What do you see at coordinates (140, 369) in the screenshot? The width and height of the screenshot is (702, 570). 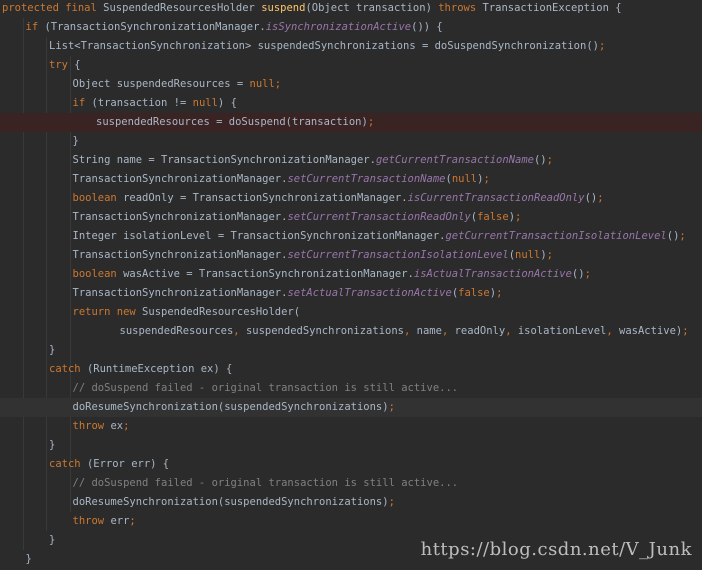 I see `code-text: catch (RuntimeException ex) {` at bounding box center [140, 369].